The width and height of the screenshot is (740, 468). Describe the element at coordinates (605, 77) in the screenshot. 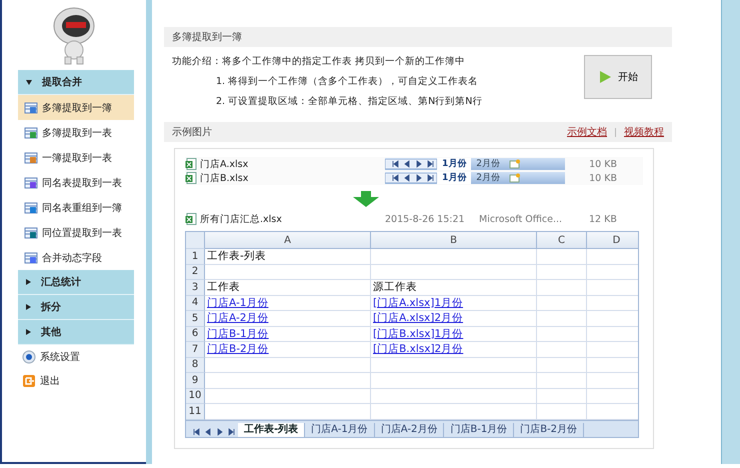

I see `play-icon` at that location.